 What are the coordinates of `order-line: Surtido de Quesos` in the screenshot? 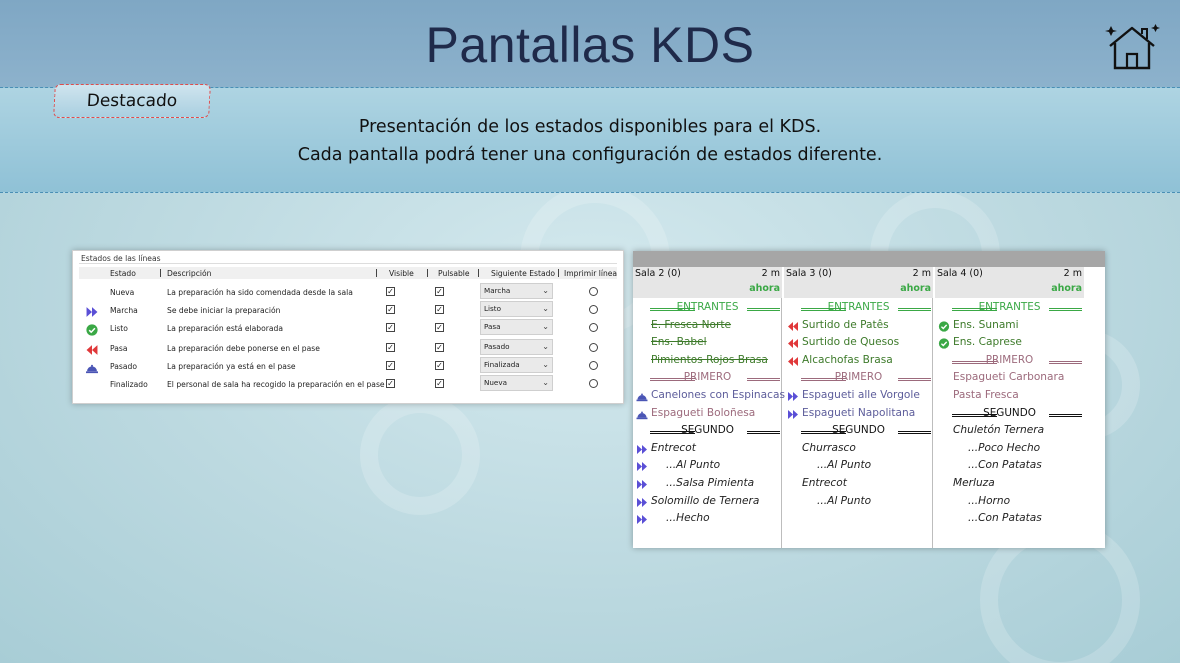 It's located at (858, 343).